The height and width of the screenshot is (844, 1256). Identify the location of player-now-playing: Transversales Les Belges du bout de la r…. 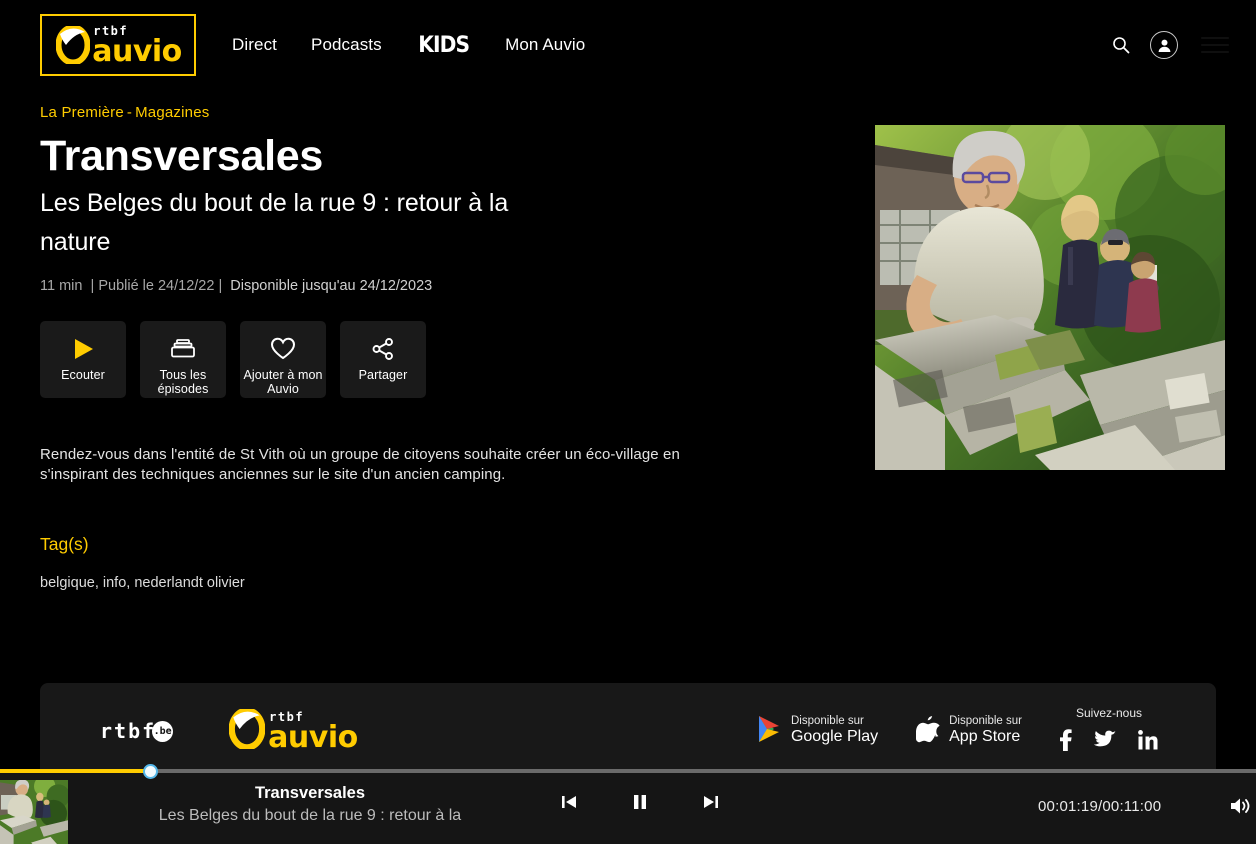
(310, 804).